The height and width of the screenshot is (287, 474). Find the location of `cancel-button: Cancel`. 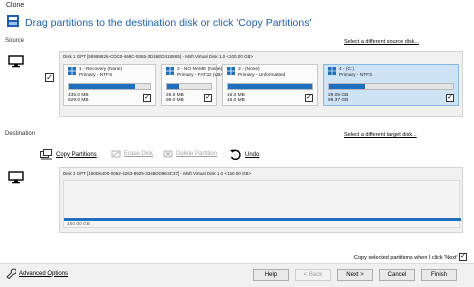

cancel-button: Cancel is located at coordinates (397, 275).